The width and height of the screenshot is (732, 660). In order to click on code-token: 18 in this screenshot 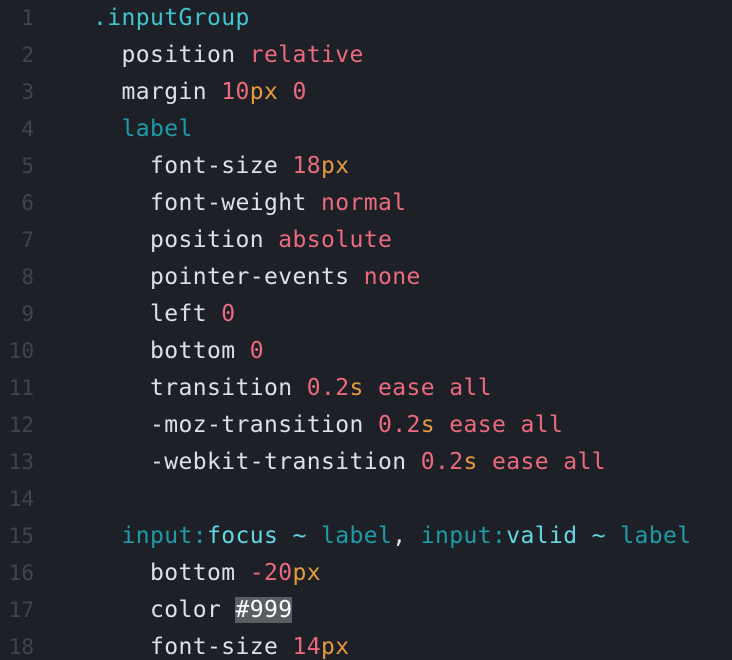, I will do `click(306, 166)`.